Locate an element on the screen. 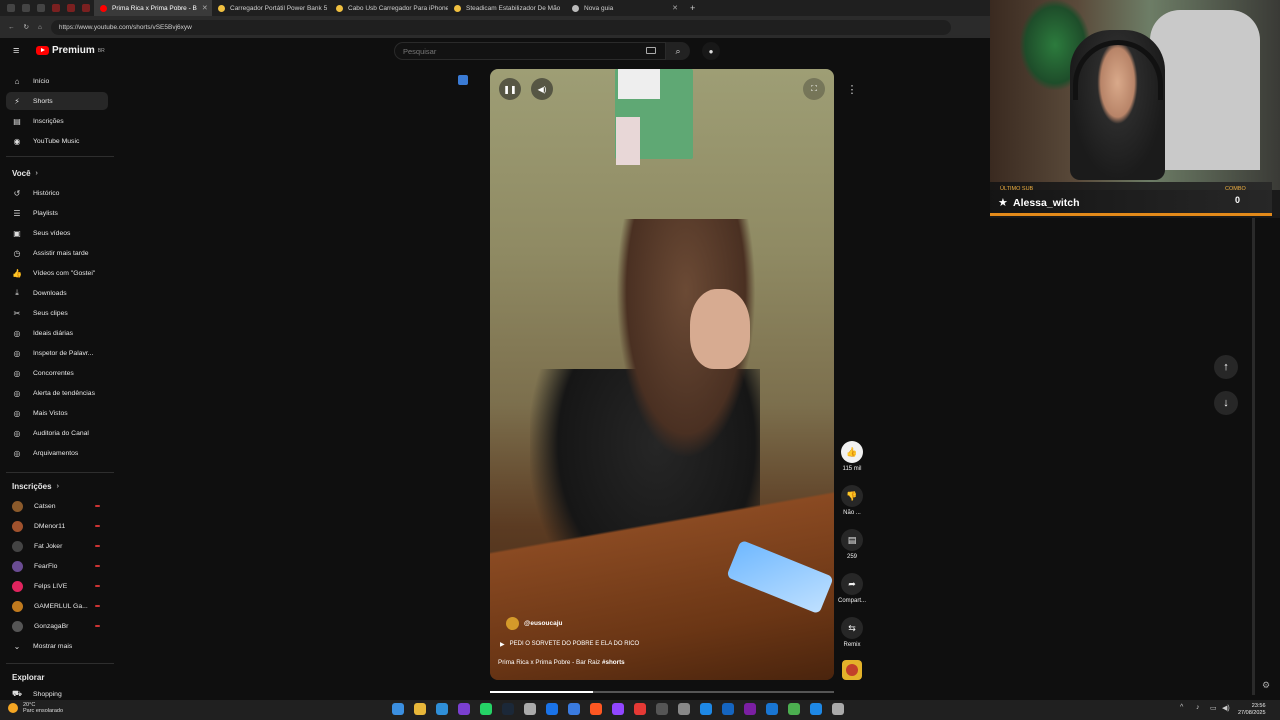 The height and width of the screenshot is (720, 1280). sidebar-subscription: Felps LIVE is located at coordinates (57, 586).